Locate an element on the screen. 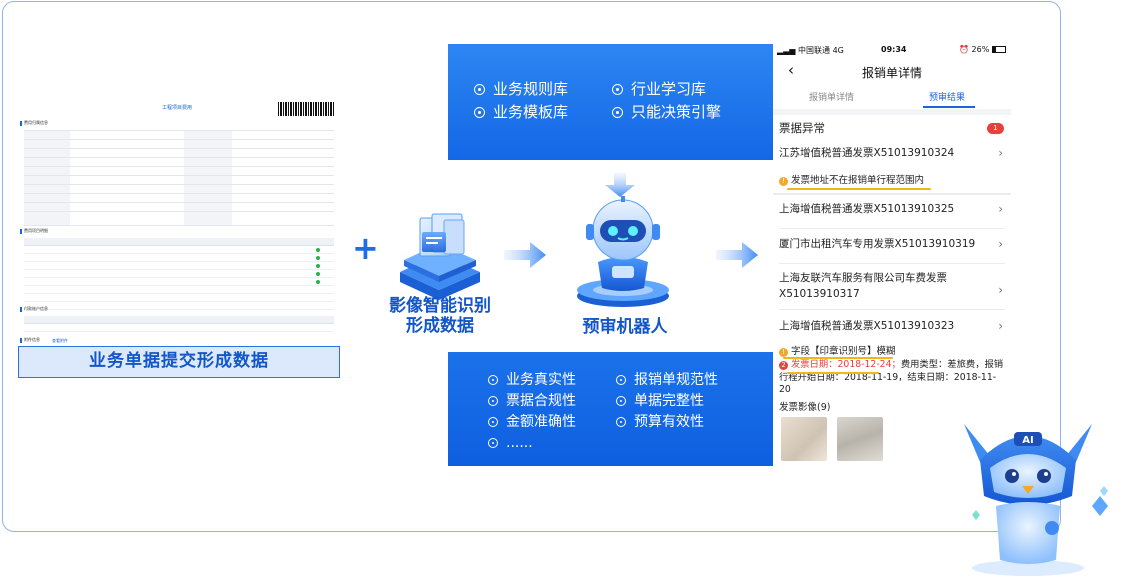  payment-table is located at coordinates (179, 324).